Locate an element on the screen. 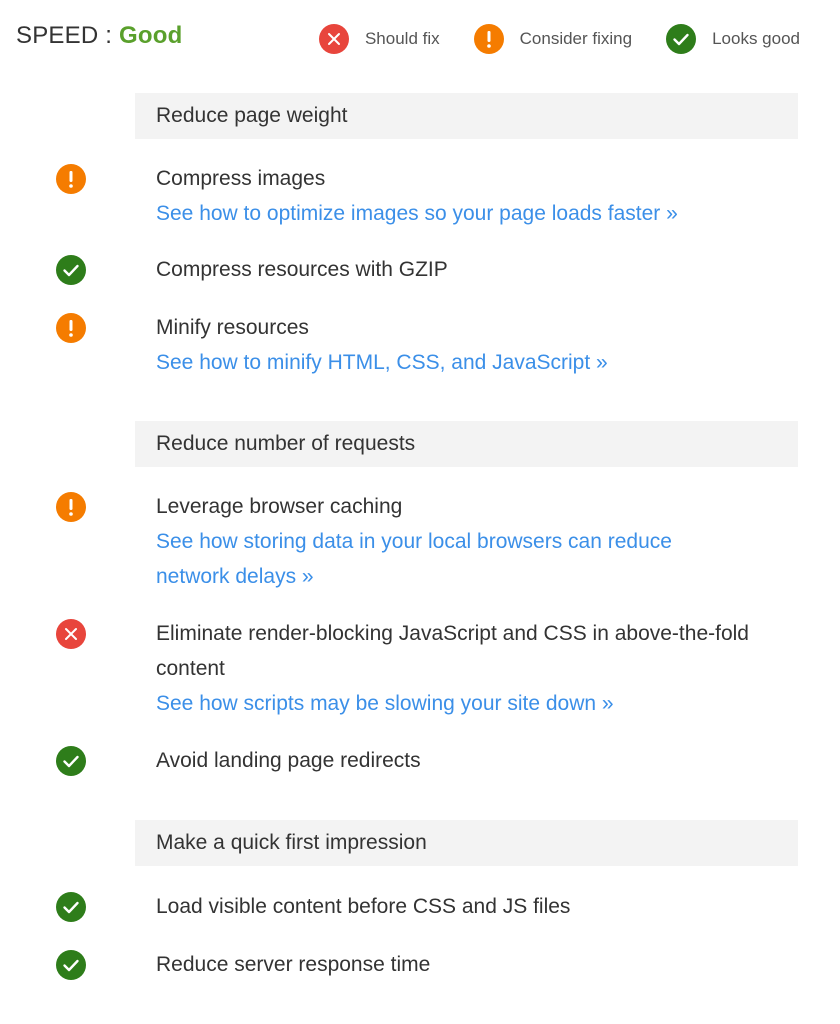  legend-item-looks-good: Looks good is located at coordinates (733, 39).